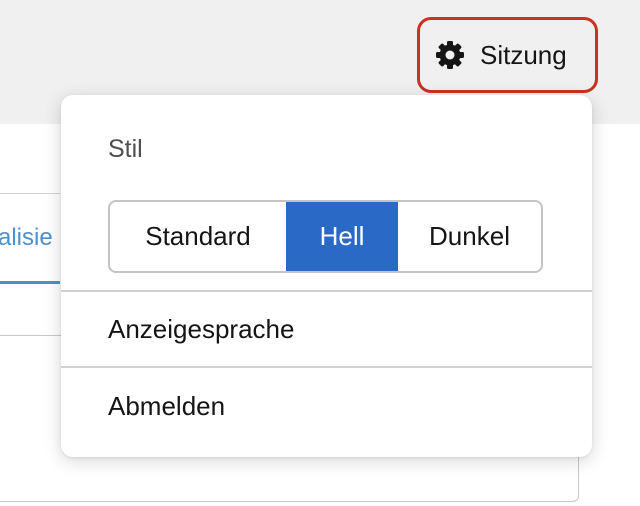 The width and height of the screenshot is (640, 506). I want to click on background-tab-label: alisie, so click(26, 237).